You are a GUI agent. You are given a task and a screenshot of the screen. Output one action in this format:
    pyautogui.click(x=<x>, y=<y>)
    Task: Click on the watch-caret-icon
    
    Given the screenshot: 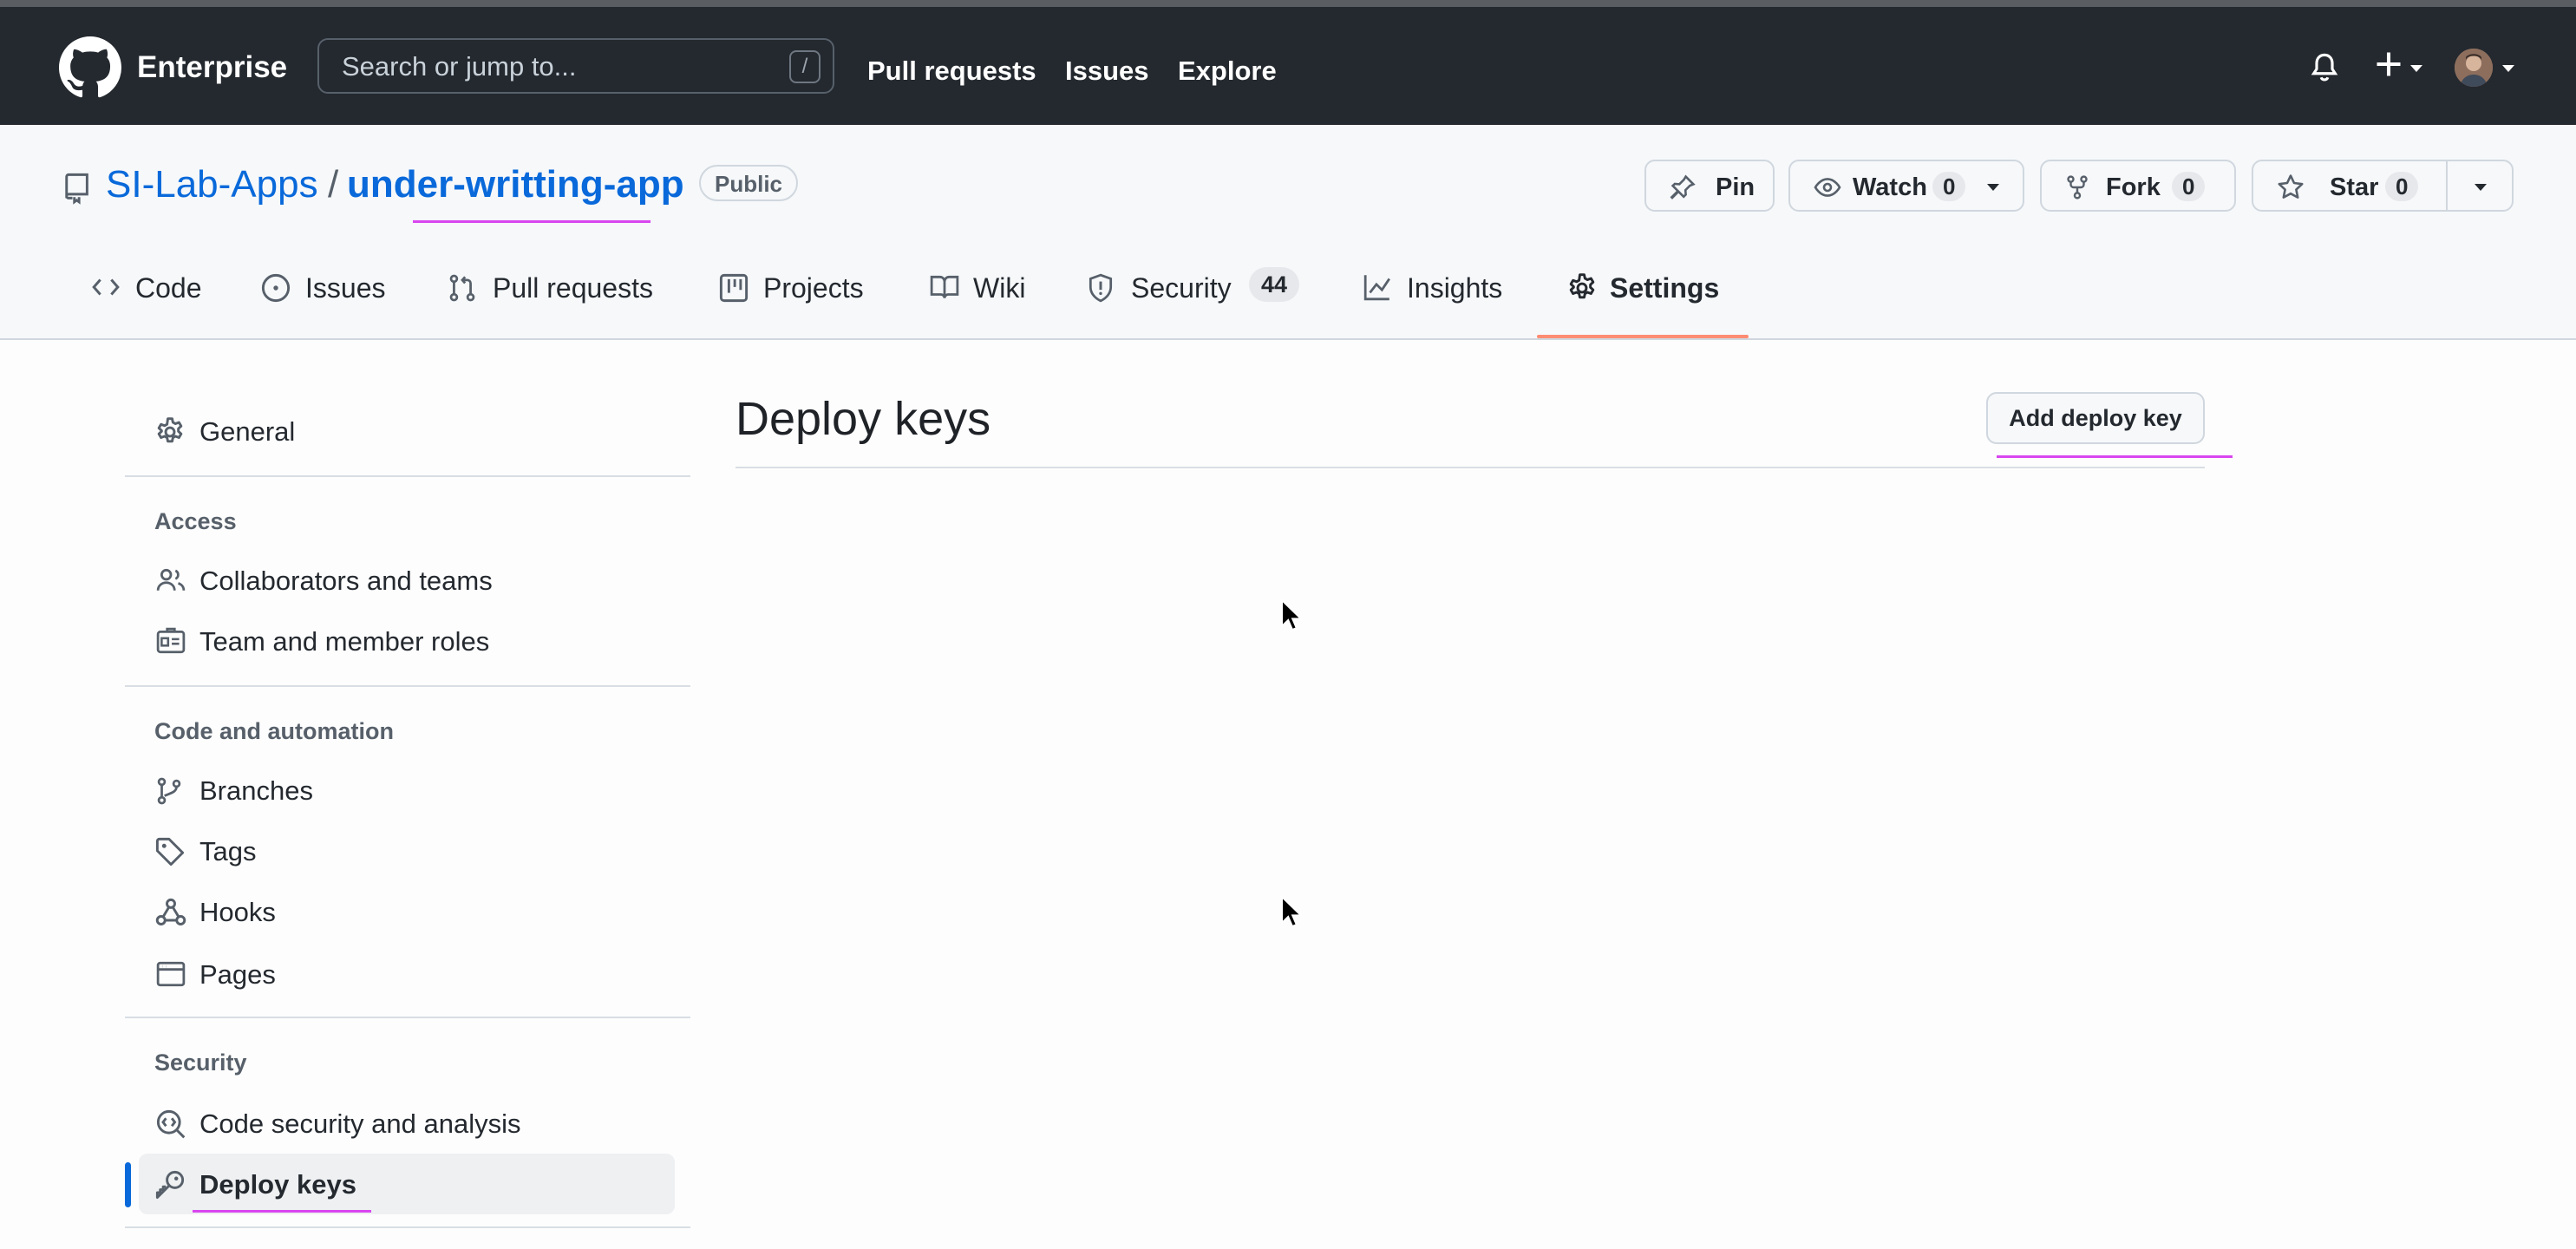 What is the action you would take?
    pyautogui.click(x=1993, y=187)
    